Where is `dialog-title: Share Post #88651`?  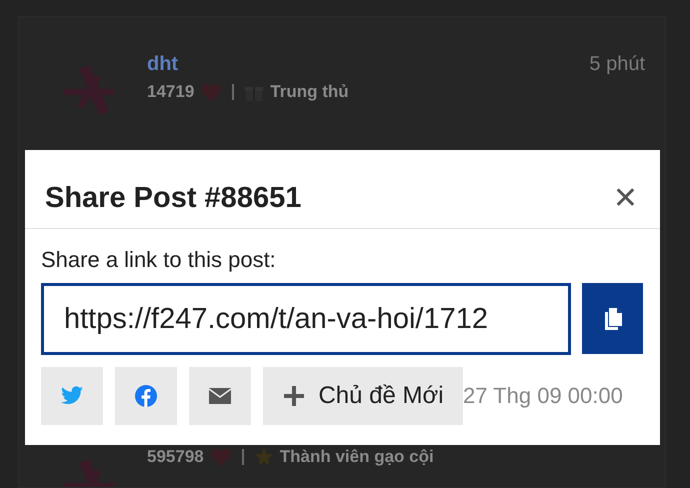
dialog-title: Share Post #88651 is located at coordinates (173, 198).